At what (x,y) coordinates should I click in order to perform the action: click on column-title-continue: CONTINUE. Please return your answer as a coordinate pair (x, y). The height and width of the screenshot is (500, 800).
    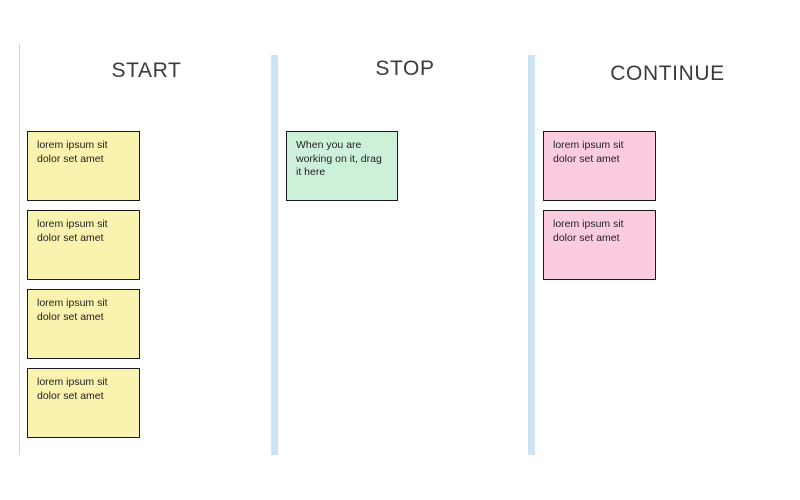
    Looking at the image, I should click on (667, 73).